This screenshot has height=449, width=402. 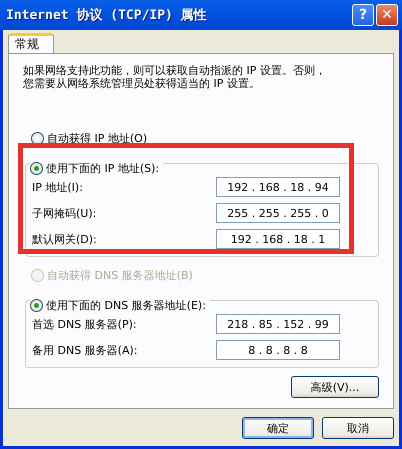 I want to click on description-text: 您需要从网络系统管理员处获得适当的 IP 设置。, so click(x=141, y=83).